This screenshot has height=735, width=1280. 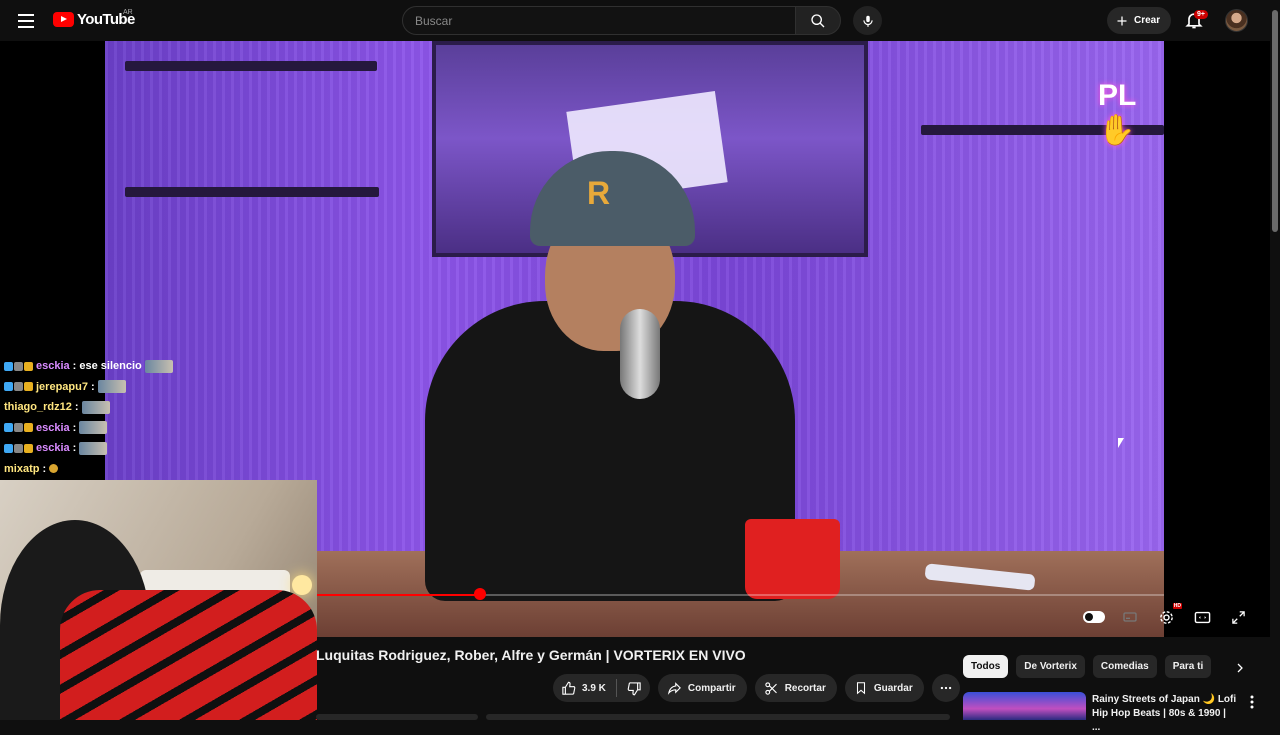 I want to click on fullscreen-button, so click(x=1238, y=617).